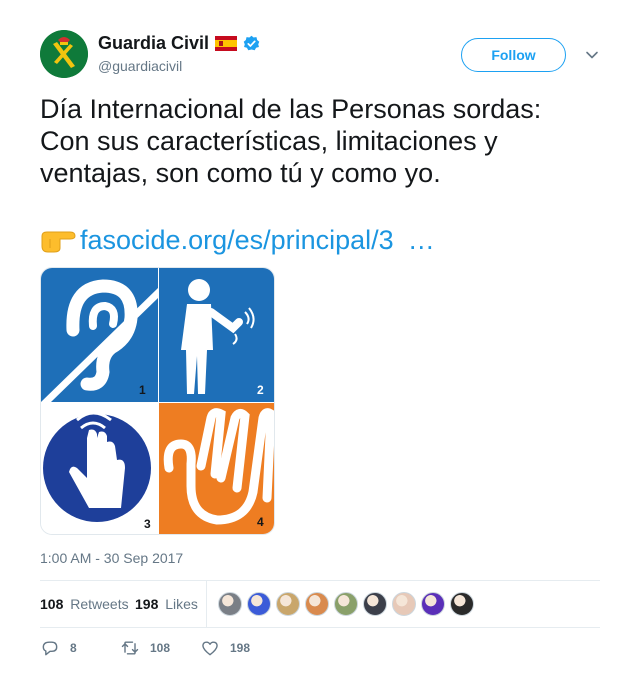  Describe the element at coordinates (260, 522) in the screenshot. I see `panel-number: 4` at that location.